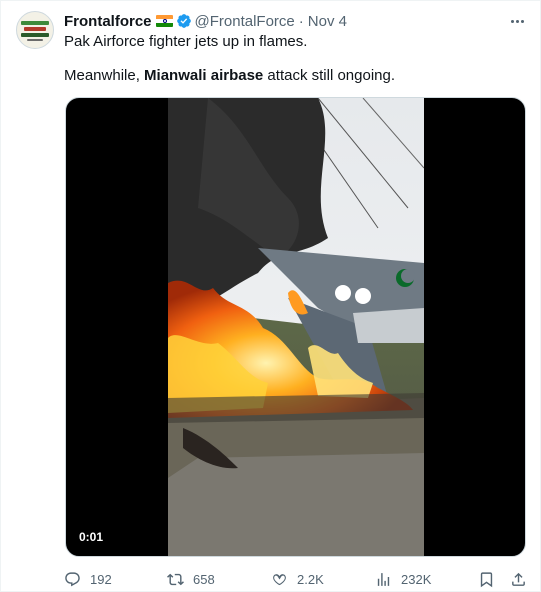  Describe the element at coordinates (416, 579) in the screenshot. I see `views-count: 232K` at that location.